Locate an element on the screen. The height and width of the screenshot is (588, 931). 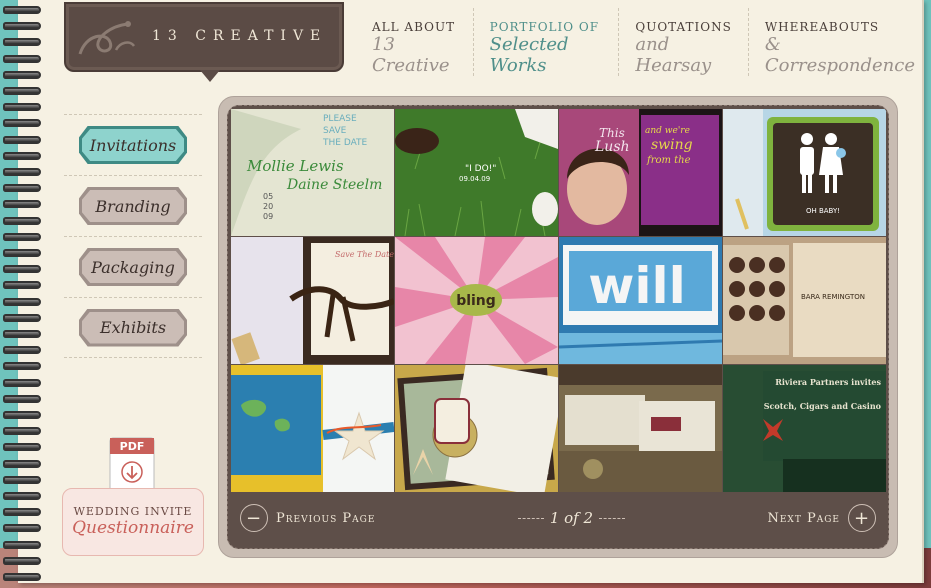
svg-text: Riviera Partners invites is located at coordinates (828, 382).